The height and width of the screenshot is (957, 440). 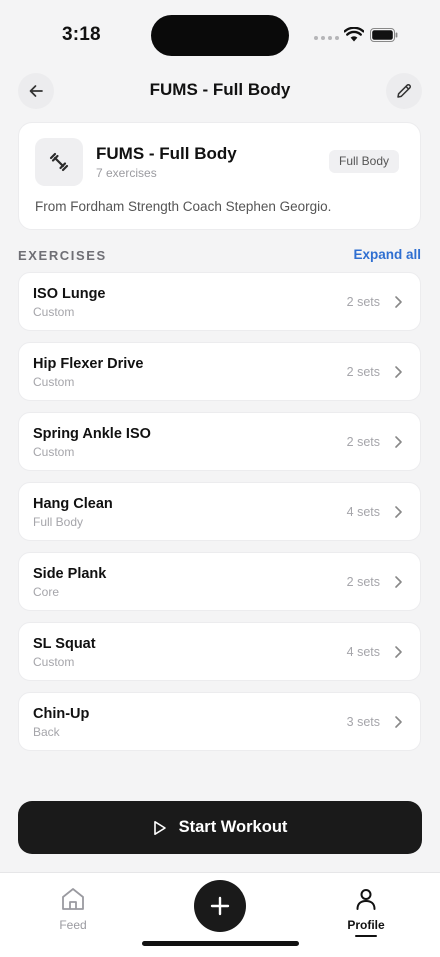 What do you see at coordinates (233, 827) in the screenshot?
I see `start-workout-label: Start Workout` at bounding box center [233, 827].